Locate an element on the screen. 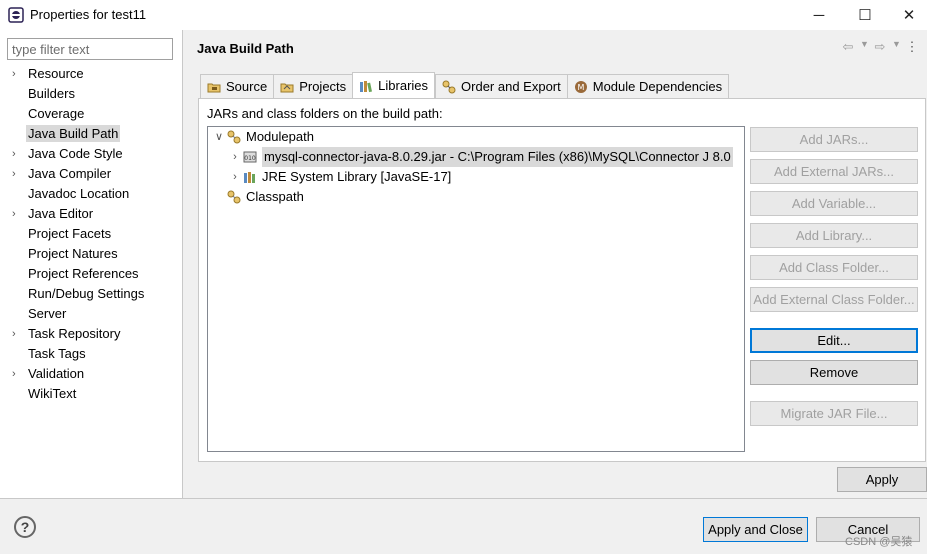  sidebar-item-builders: Builders is located at coordinates (91, 94).